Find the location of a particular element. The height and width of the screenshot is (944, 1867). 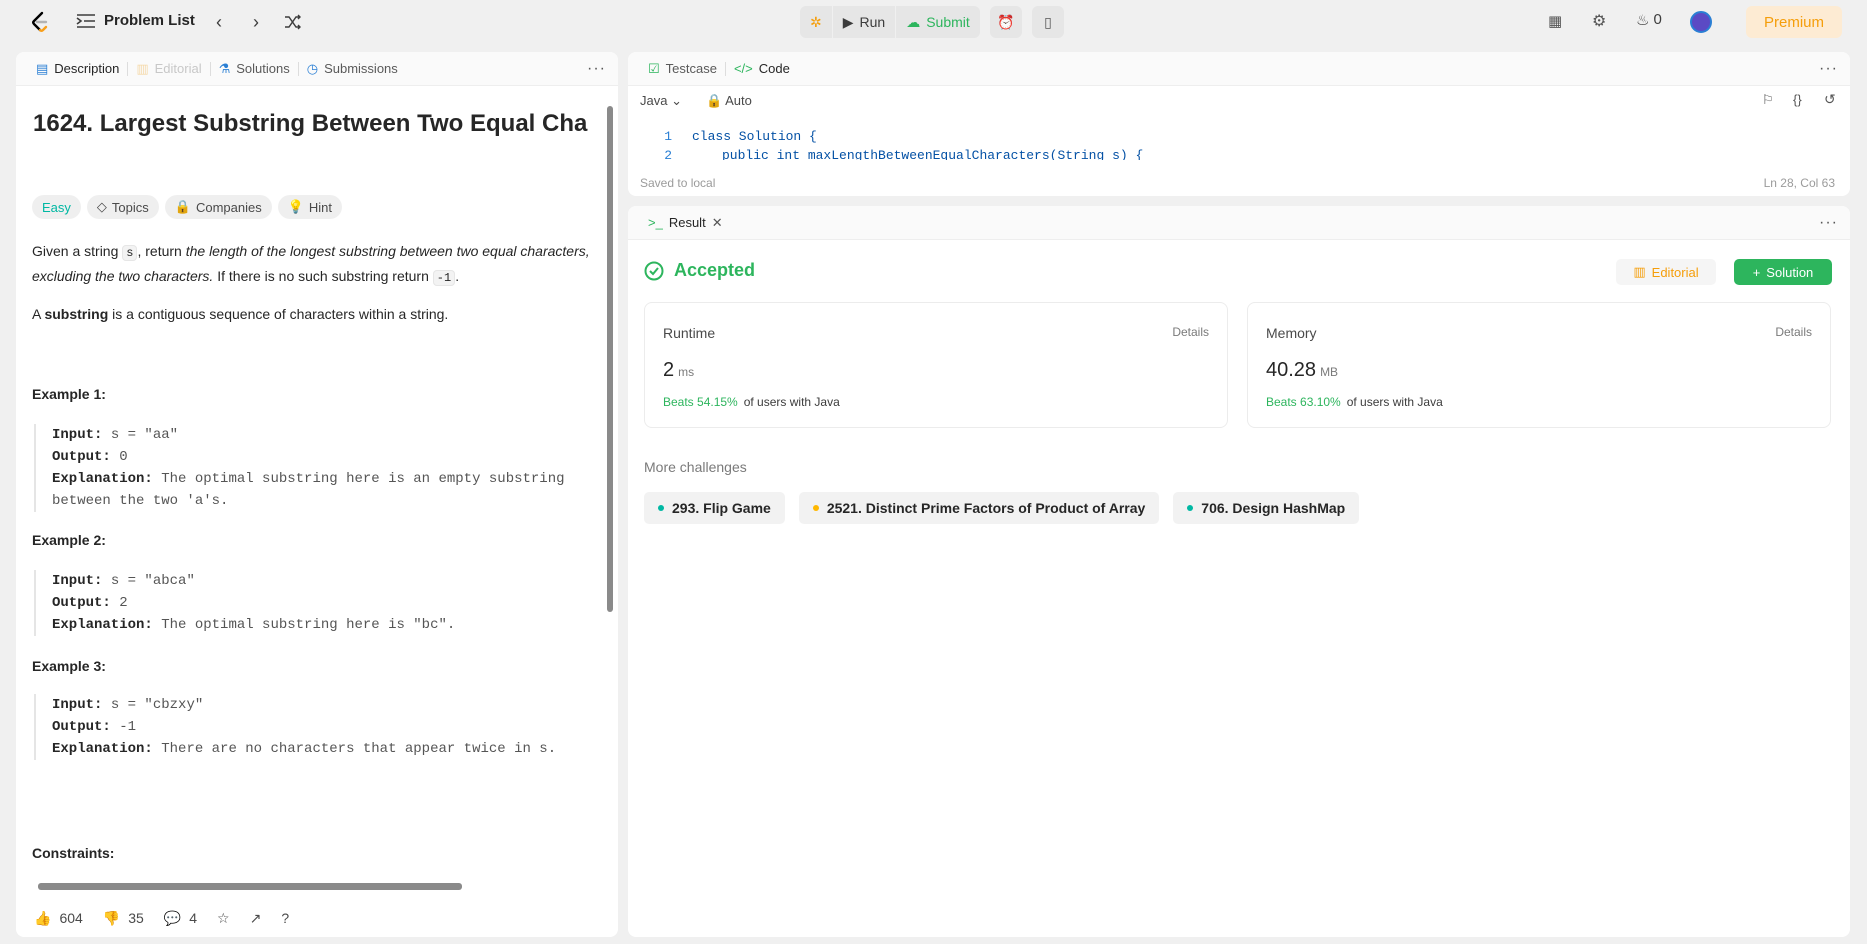

comments-button: 💬 4 is located at coordinates (180, 918).